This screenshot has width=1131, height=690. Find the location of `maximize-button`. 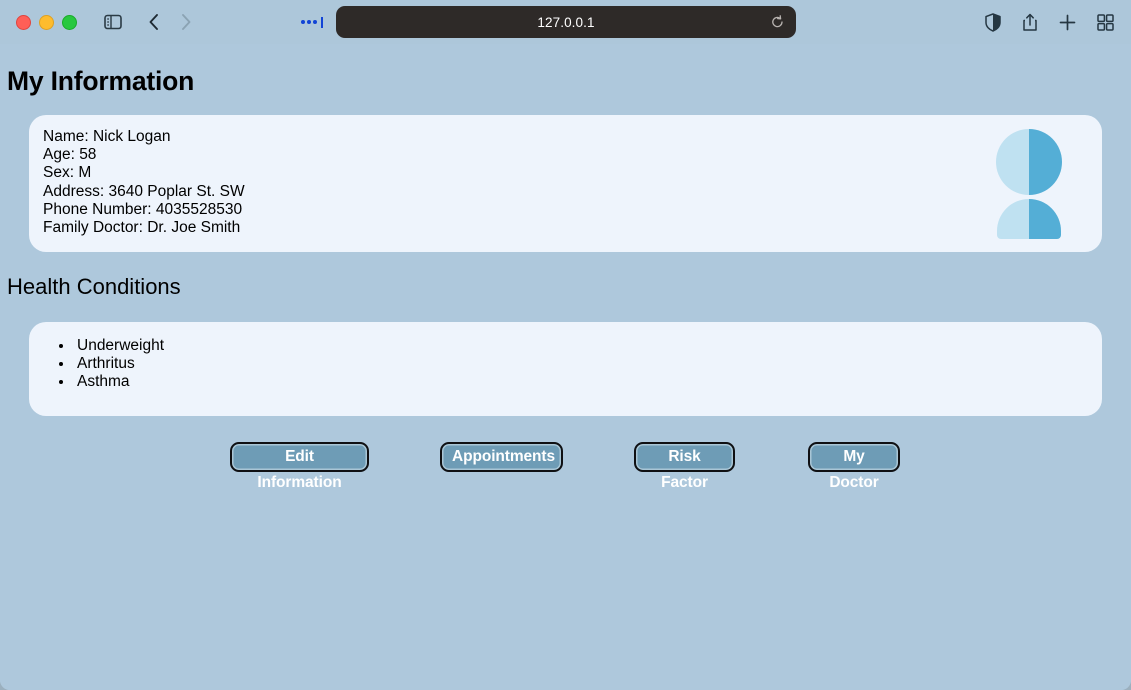

maximize-button is located at coordinates (69, 22).